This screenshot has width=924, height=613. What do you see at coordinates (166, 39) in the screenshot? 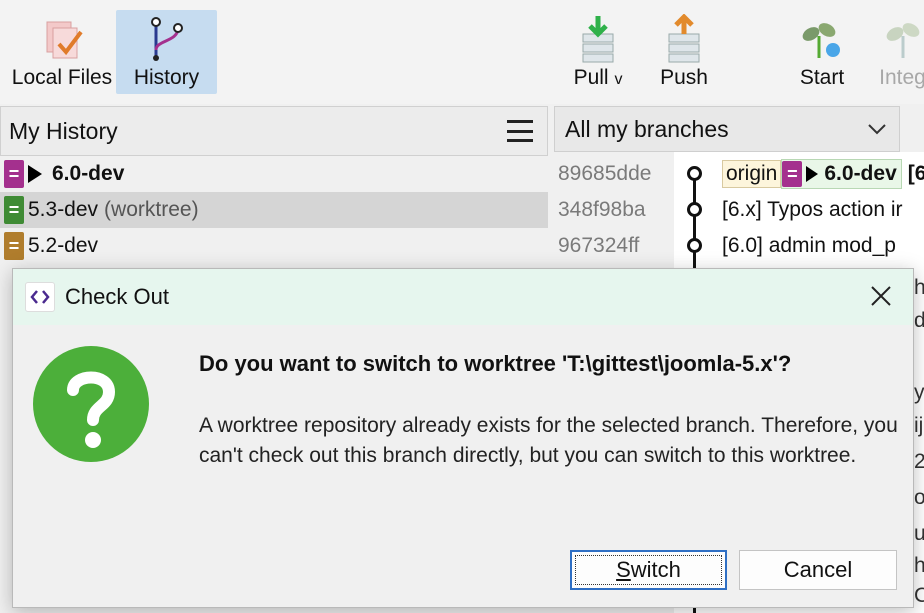
I see `history-branch-icon` at bounding box center [166, 39].